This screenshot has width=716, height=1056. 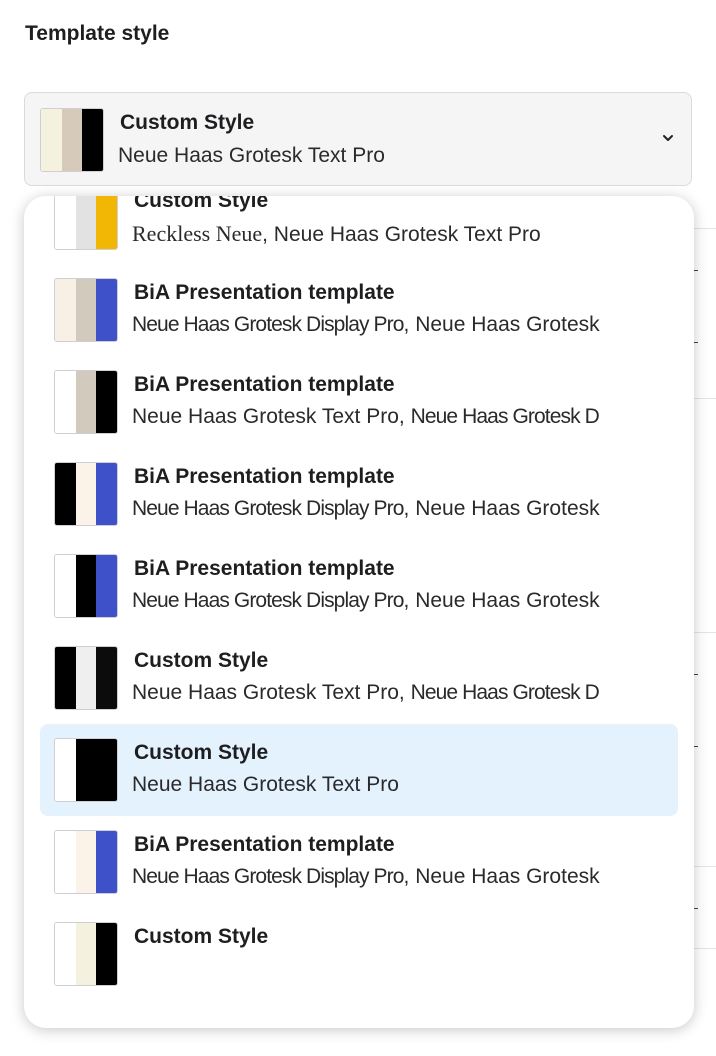 I want to click on section-title: Template style, so click(x=97, y=33).